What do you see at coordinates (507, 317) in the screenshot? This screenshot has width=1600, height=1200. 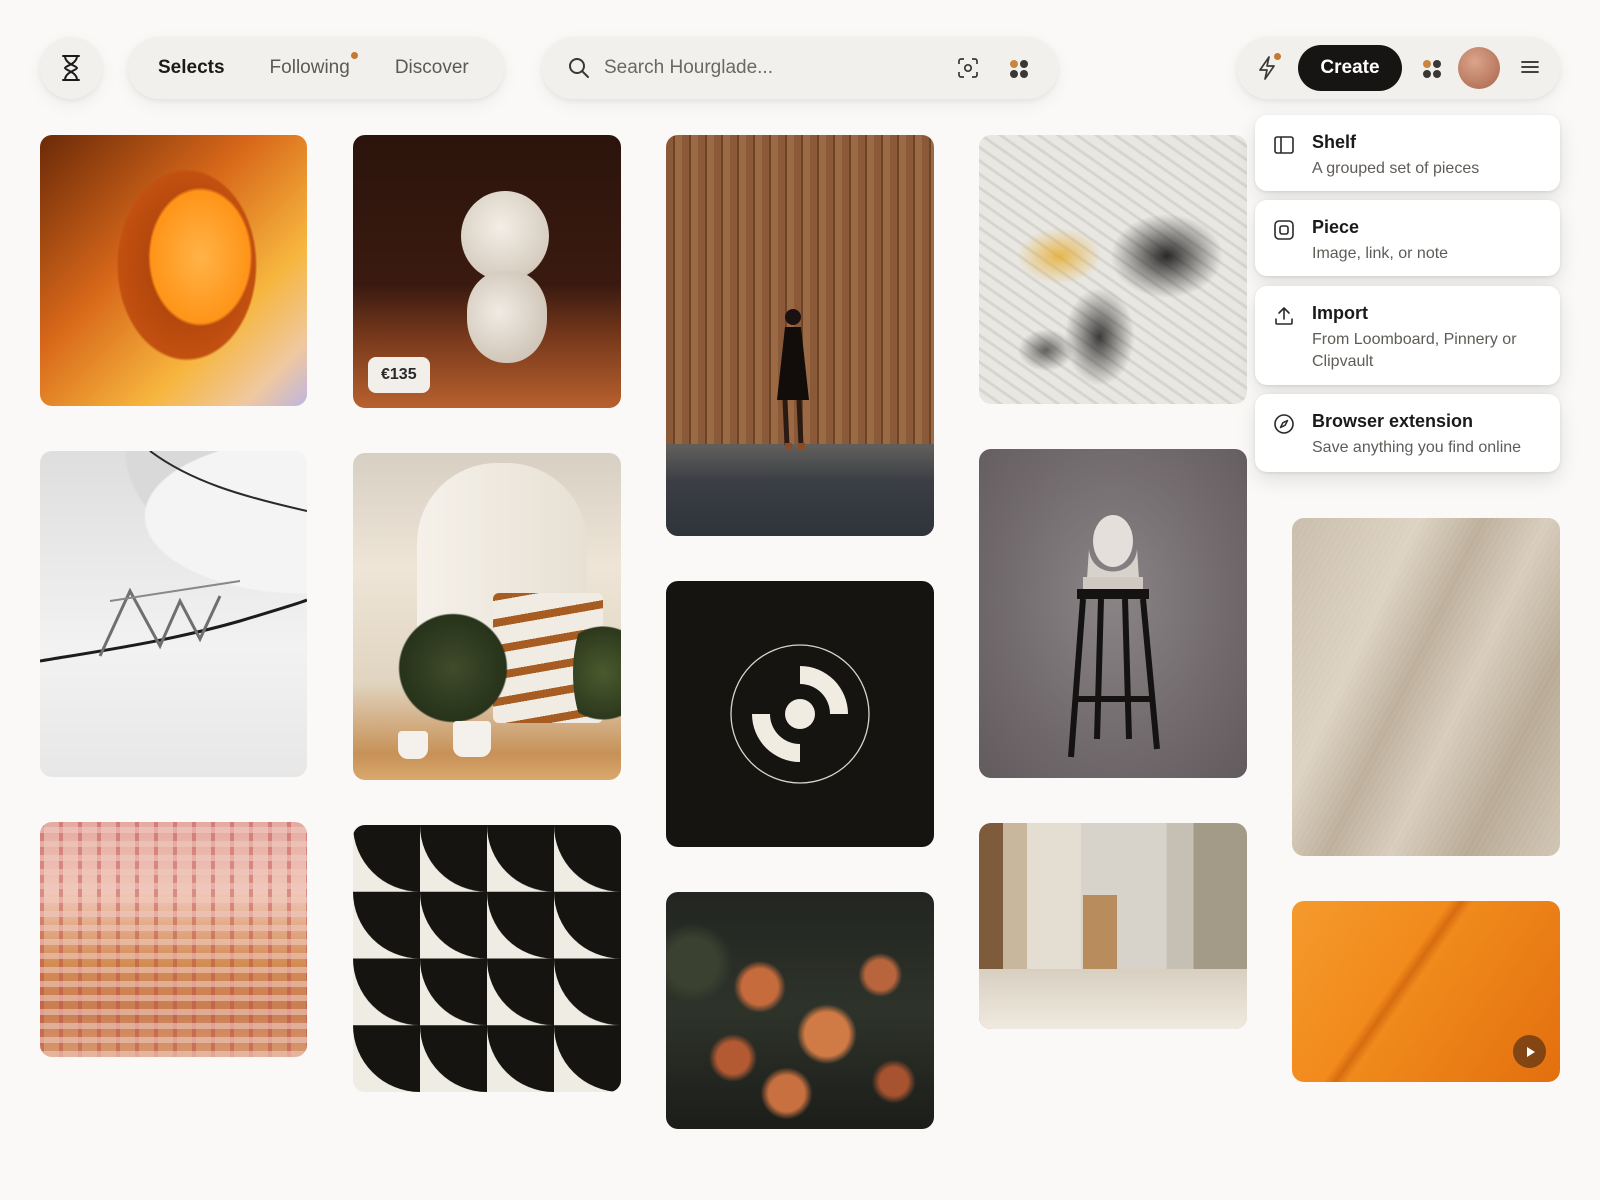 I see `vase-bottom` at bounding box center [507, 317].